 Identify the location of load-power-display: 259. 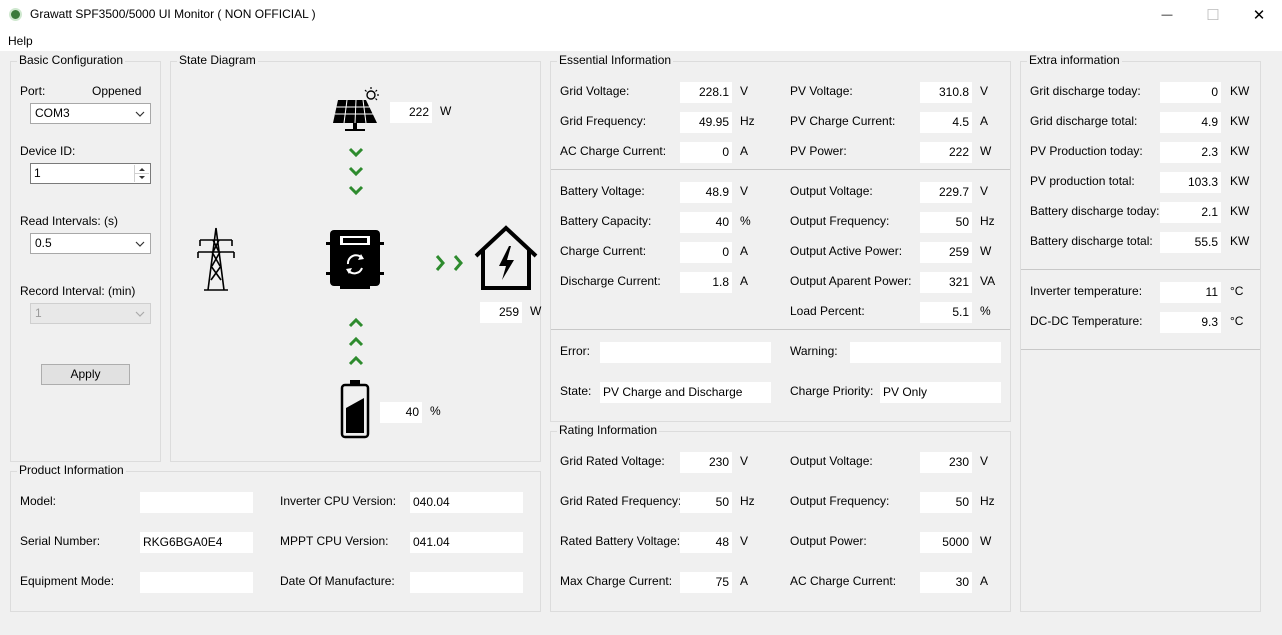
(501, 312).